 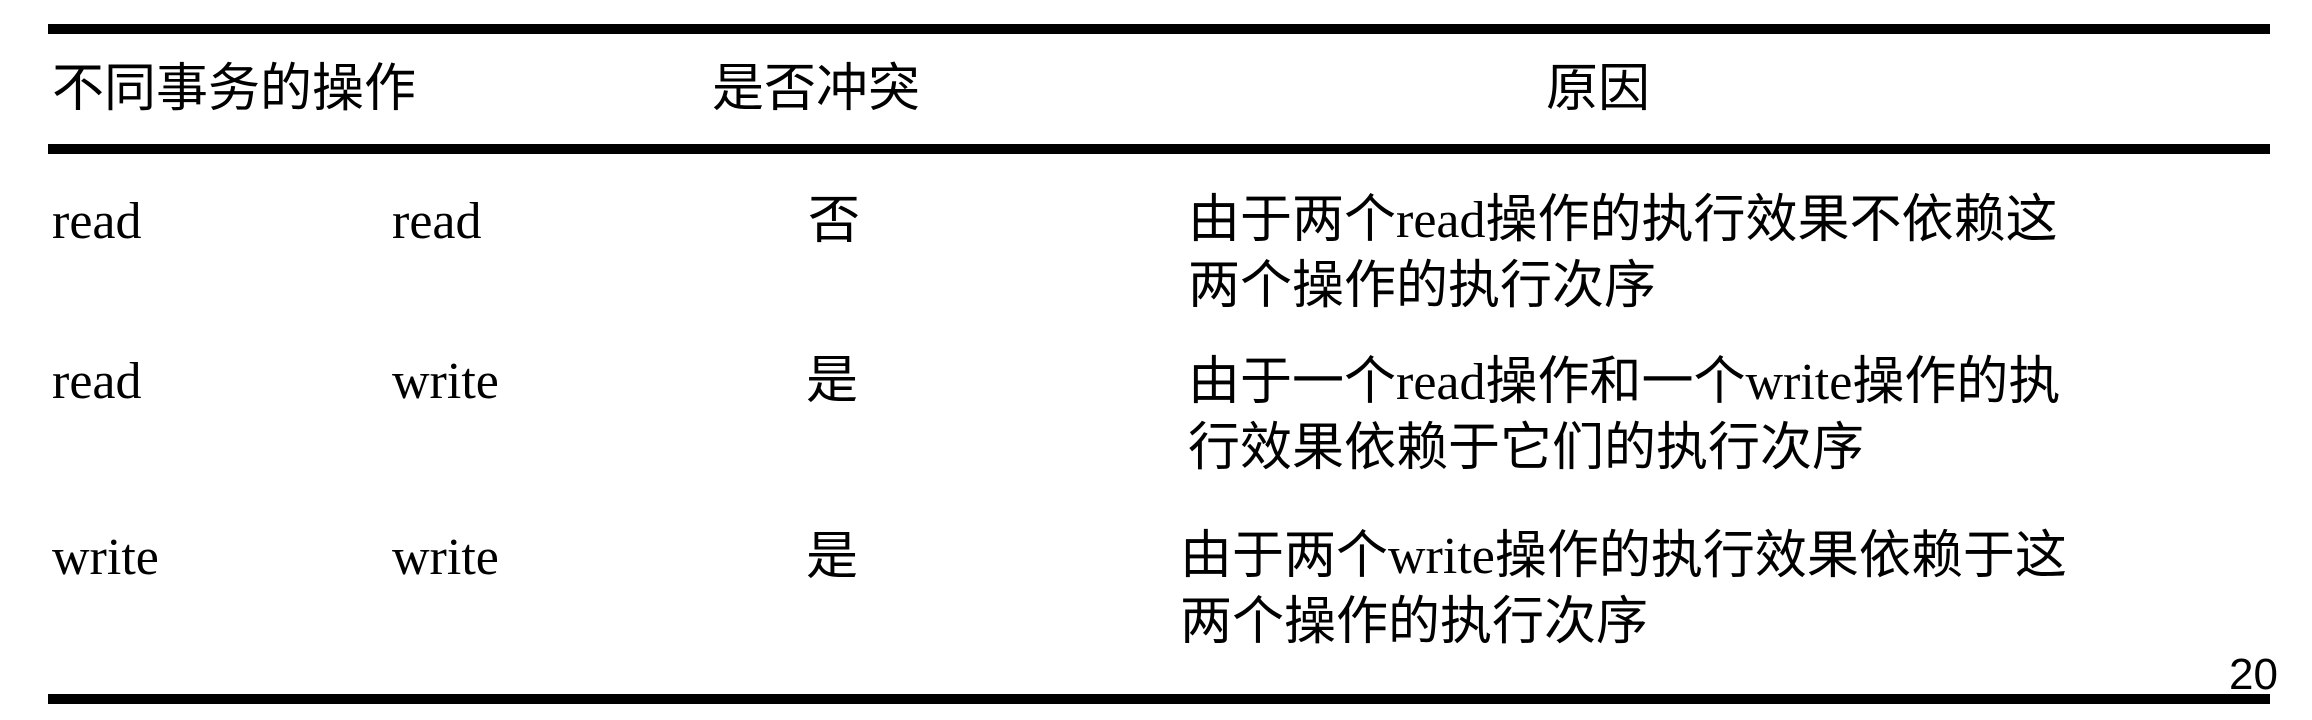 I want to click on table-bottom-rule, so click(x=1159, y=699).